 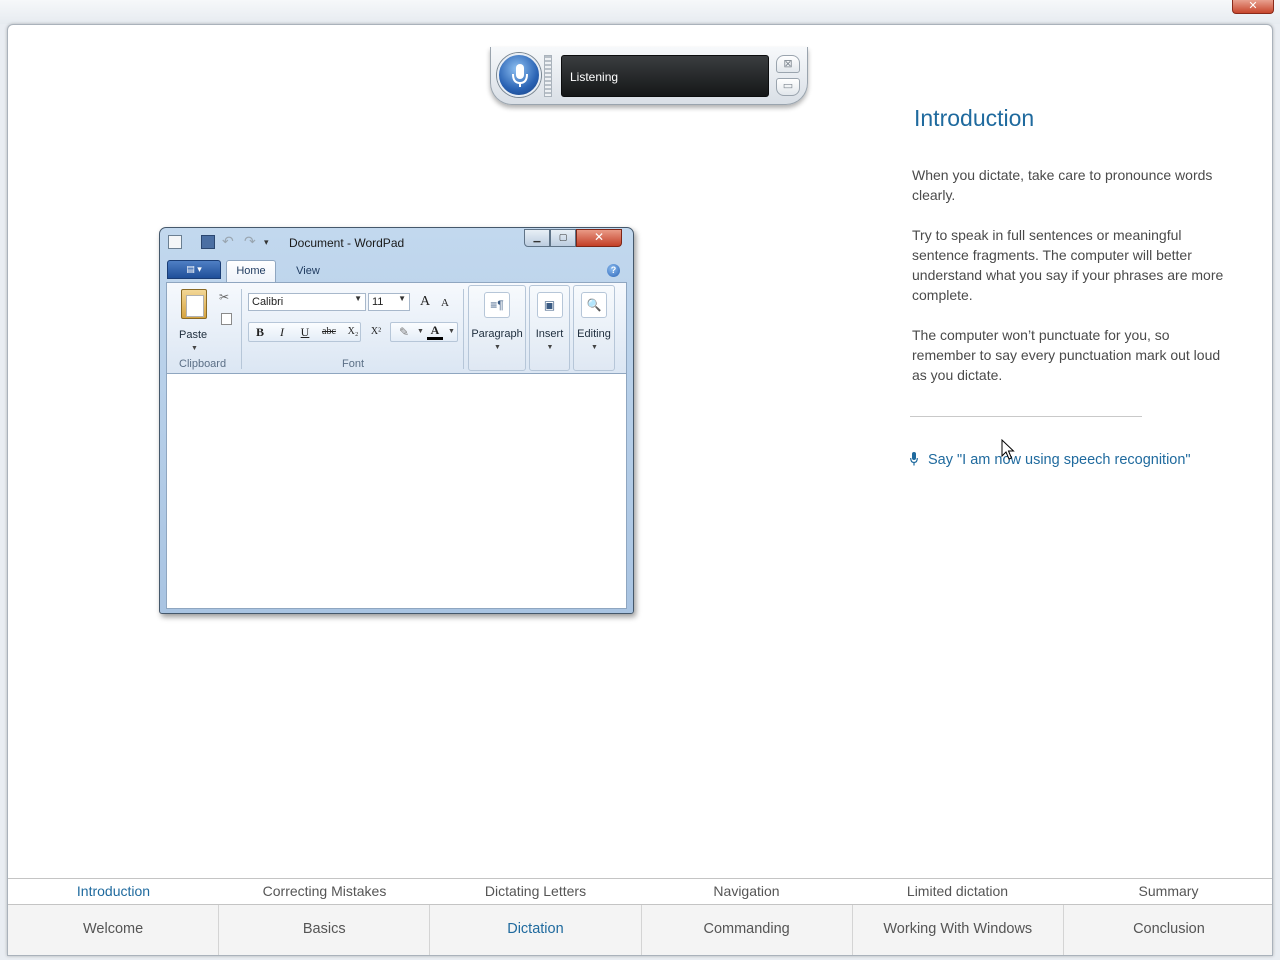 I want to click on italic-button: I, so click(x=282, y=332).